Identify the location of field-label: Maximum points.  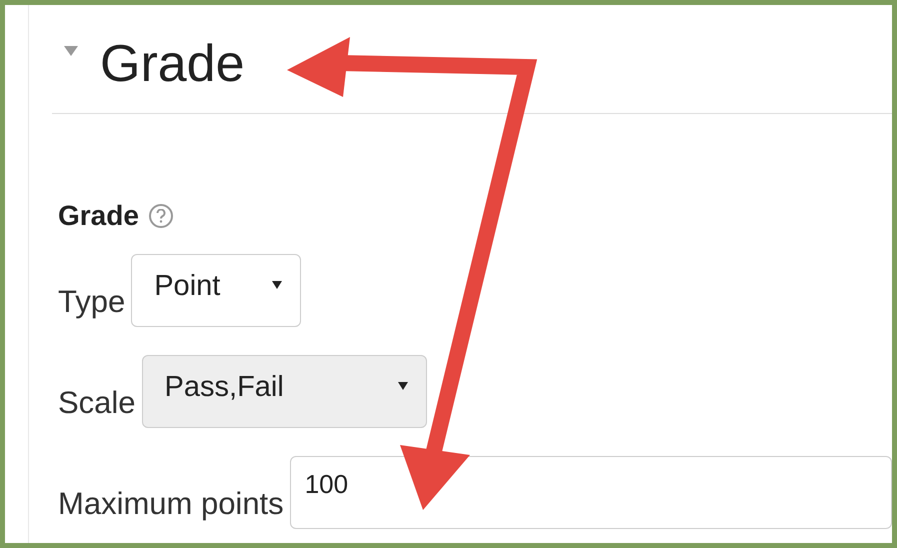
(171, 503).